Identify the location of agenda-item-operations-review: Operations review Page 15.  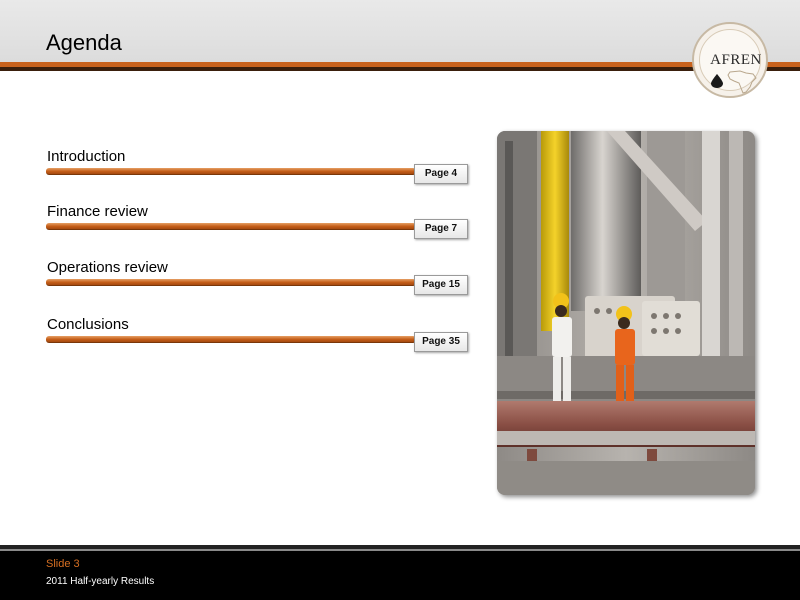
(261, 279).